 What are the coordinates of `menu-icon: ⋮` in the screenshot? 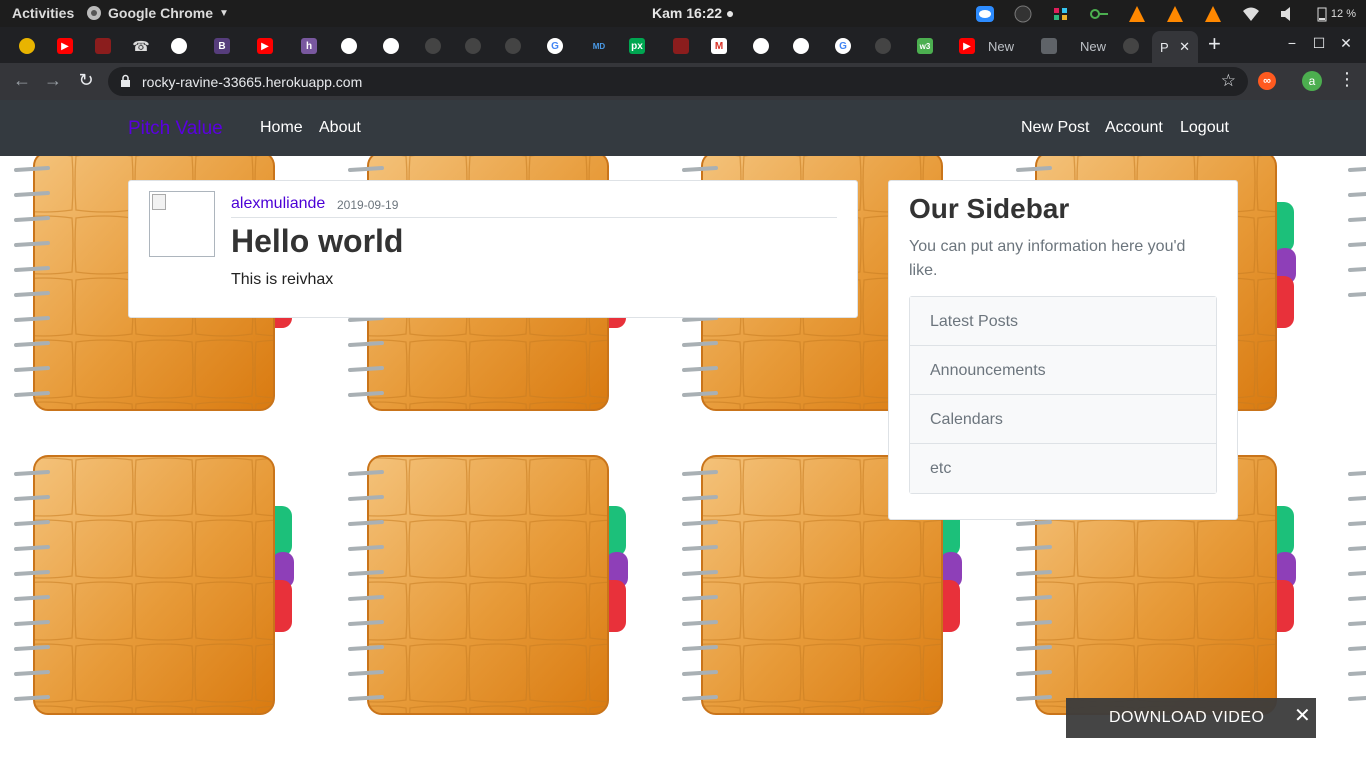 It's located at (1347, 79).